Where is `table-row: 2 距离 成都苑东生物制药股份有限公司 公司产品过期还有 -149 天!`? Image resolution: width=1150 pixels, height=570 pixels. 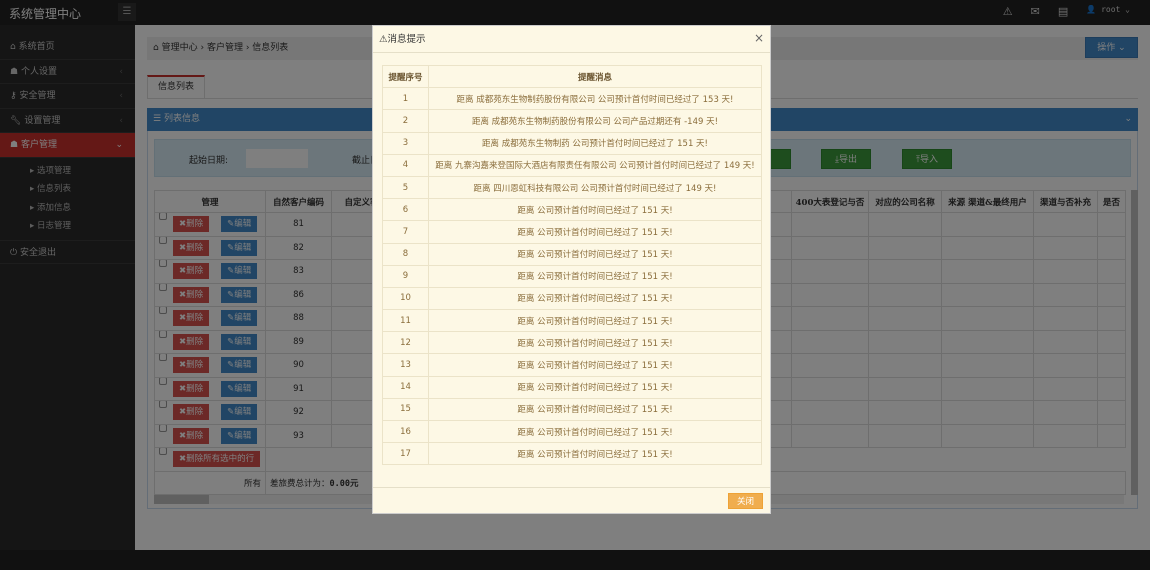 table-row: 2 距离 成都苑东生物制药股份有限公司 公司产品过期还有 -149 天! is located at coordinates (572, 121).